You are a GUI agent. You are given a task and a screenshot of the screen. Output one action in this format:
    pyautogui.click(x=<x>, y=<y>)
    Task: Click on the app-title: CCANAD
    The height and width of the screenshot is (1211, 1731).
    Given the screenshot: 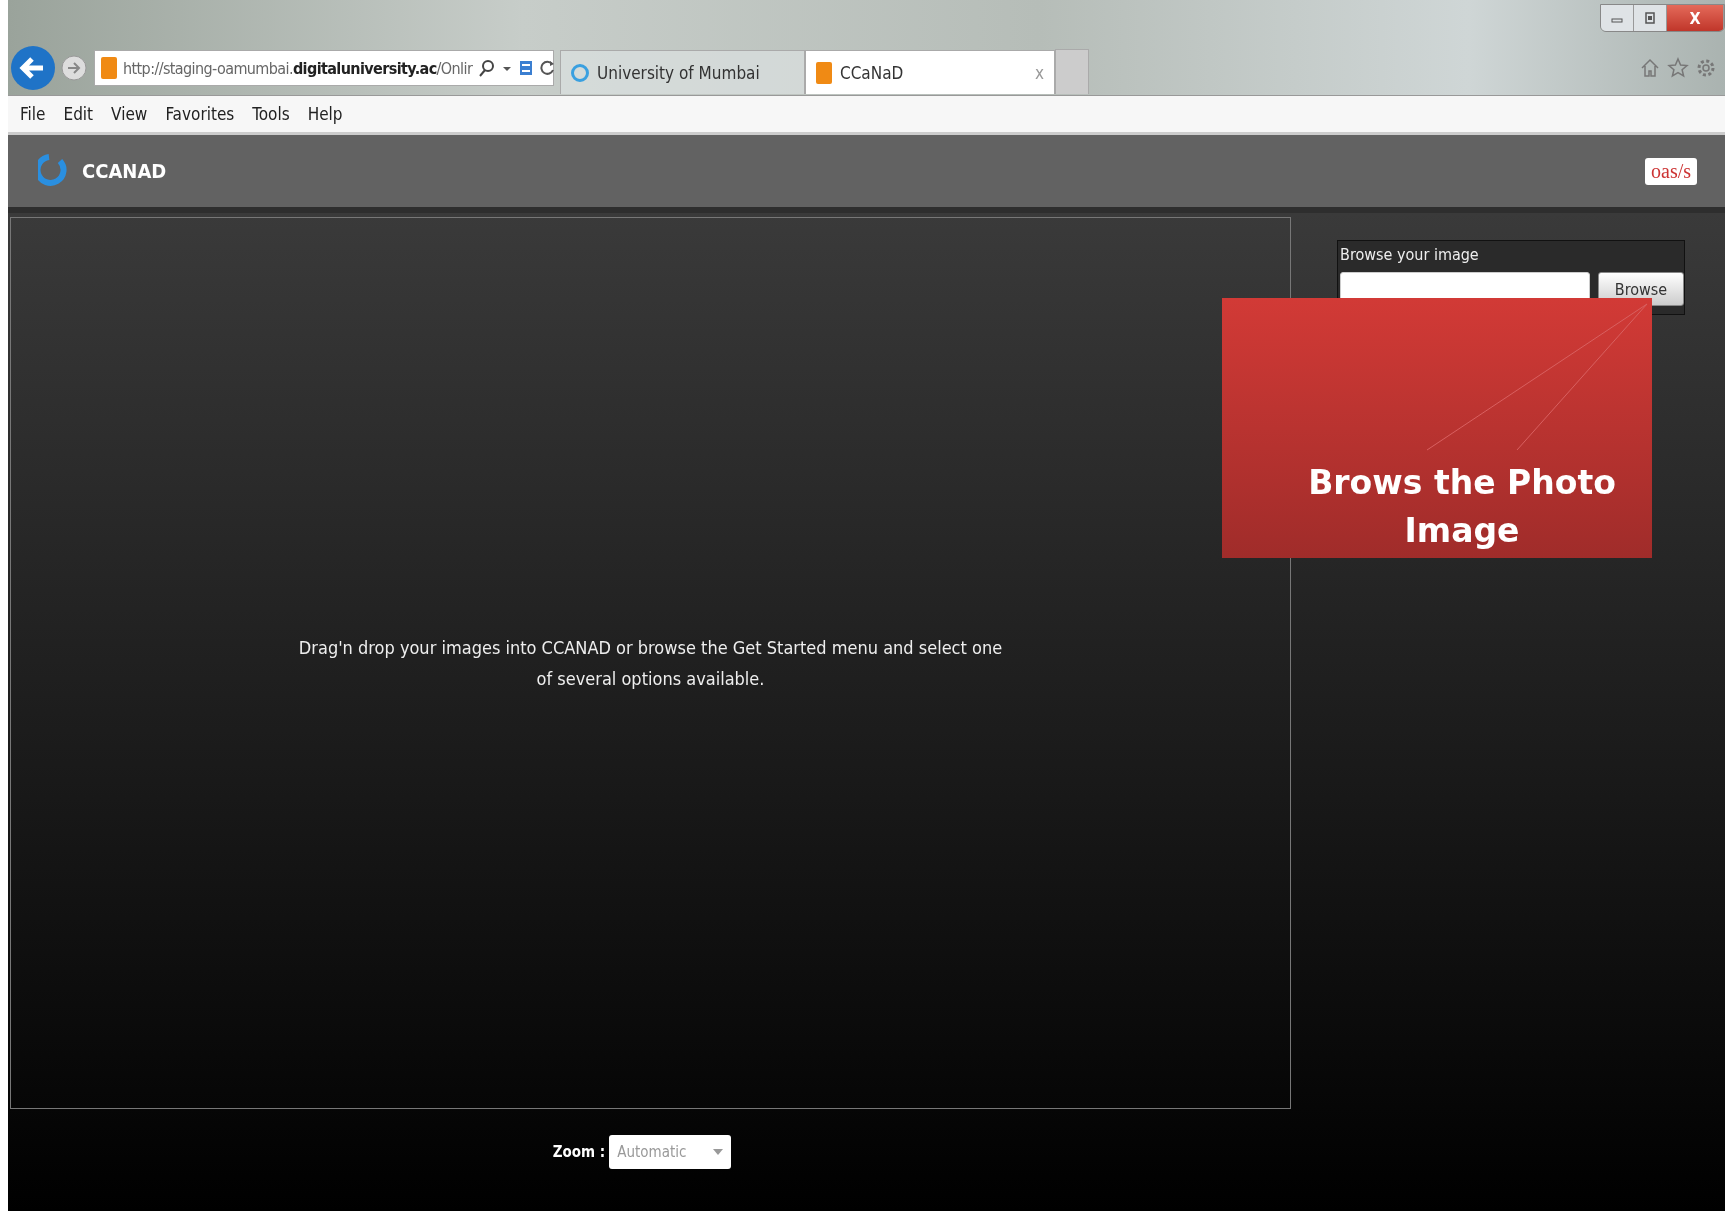 What is the action you would take?
    pyautogui.click(x=124, y=171)
    